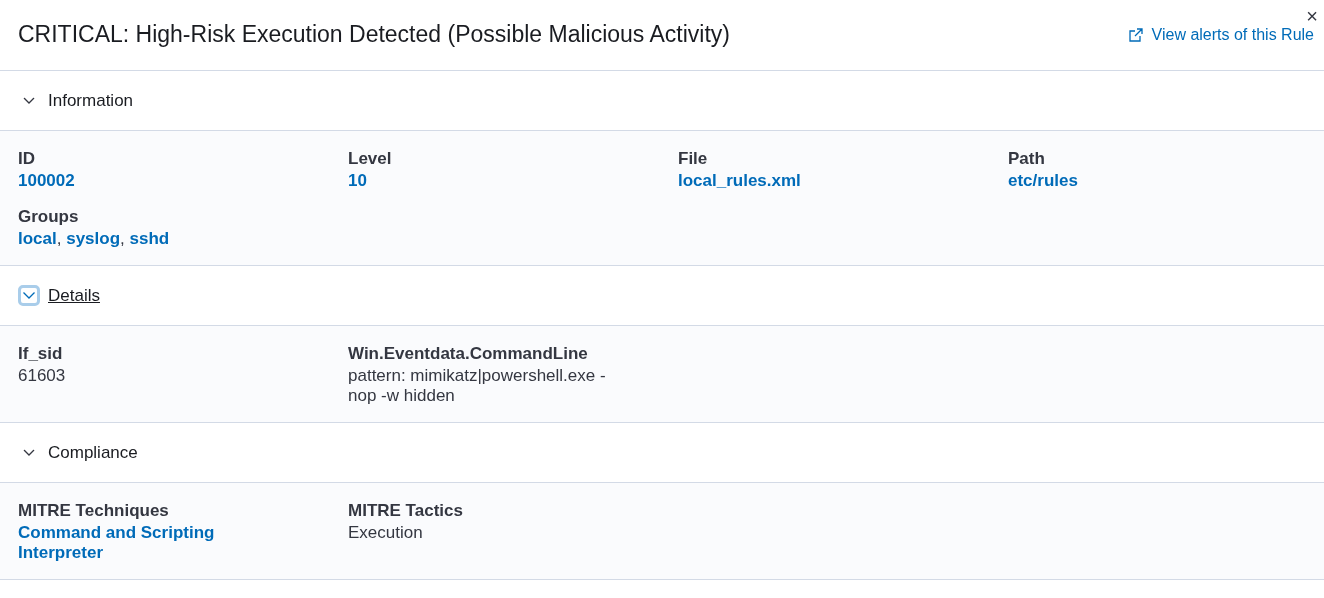 Image resolution: width=1324 pixels, height=598 pixels. What do you see at coordinates (49, 217) in the screenshot?
I see `field-label: Groups` at bounding box center [49, 217].